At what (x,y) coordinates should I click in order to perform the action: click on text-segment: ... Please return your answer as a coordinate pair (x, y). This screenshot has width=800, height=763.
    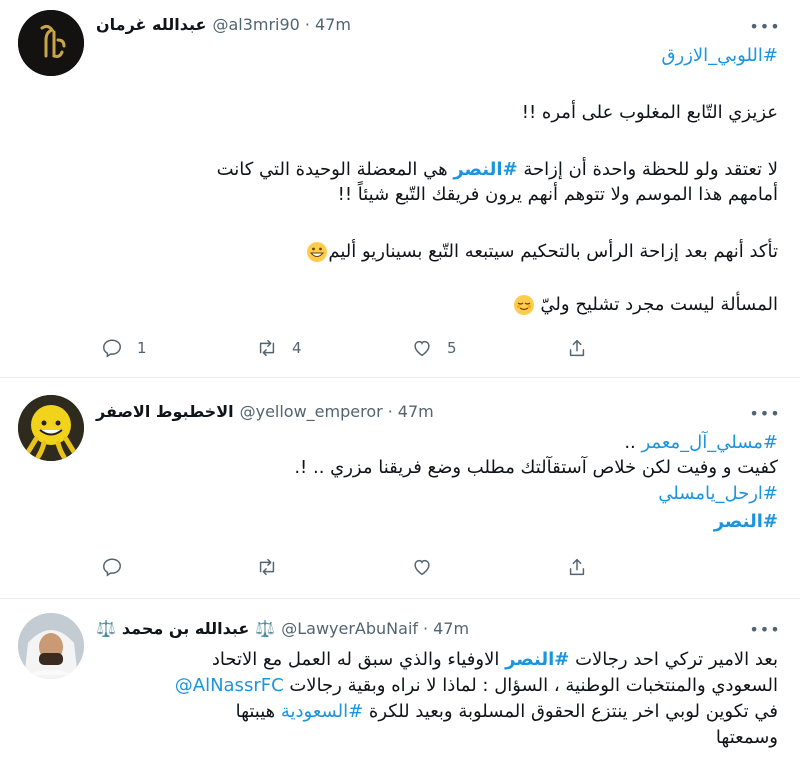
    Looking at the image, I should click on (633, 442).